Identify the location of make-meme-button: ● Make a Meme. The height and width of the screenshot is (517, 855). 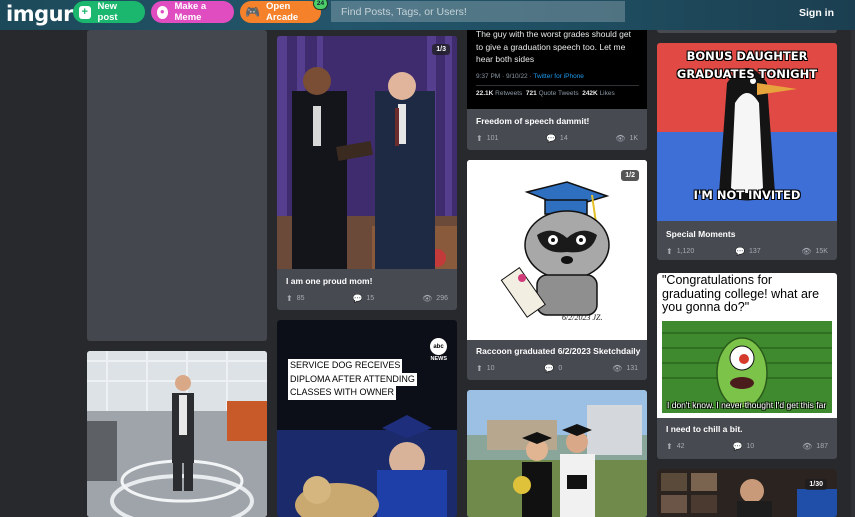
(192, 12).